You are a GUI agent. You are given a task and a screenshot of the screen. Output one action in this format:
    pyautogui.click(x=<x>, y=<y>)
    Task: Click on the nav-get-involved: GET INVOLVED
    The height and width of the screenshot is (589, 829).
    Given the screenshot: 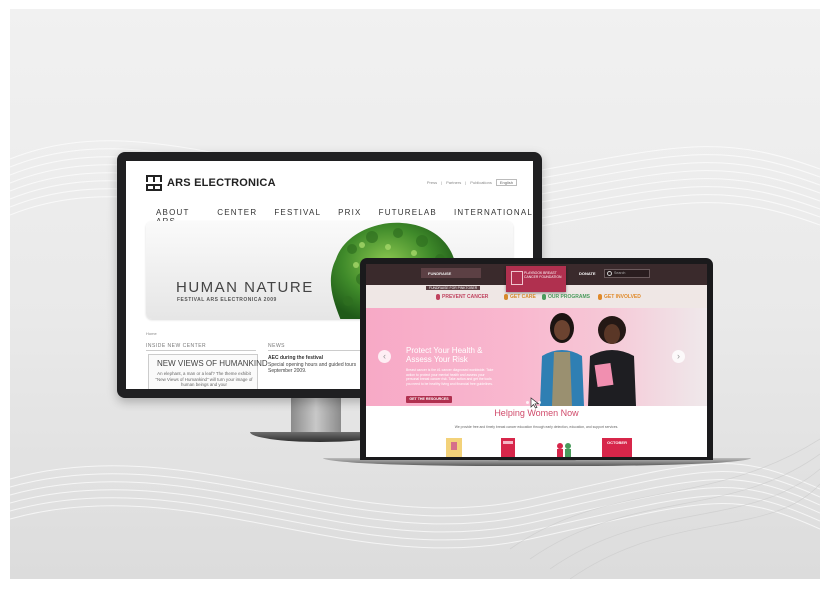 What is the action you would take?
    pyautogui.click(x=619, y=297)
    